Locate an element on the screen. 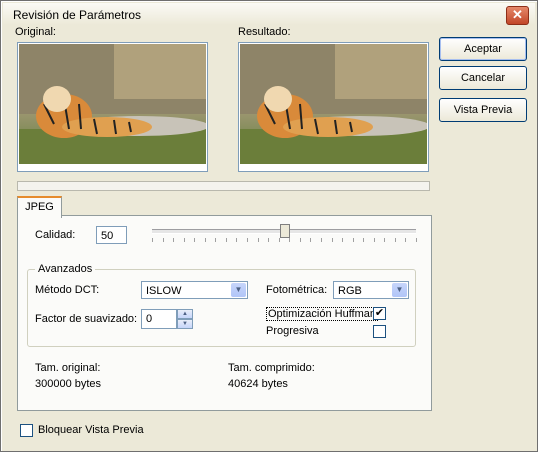 This screenshot has width=538, height=452. title-bar: Revisión de Parámetros ✕ is located at coordinates (269, 14).